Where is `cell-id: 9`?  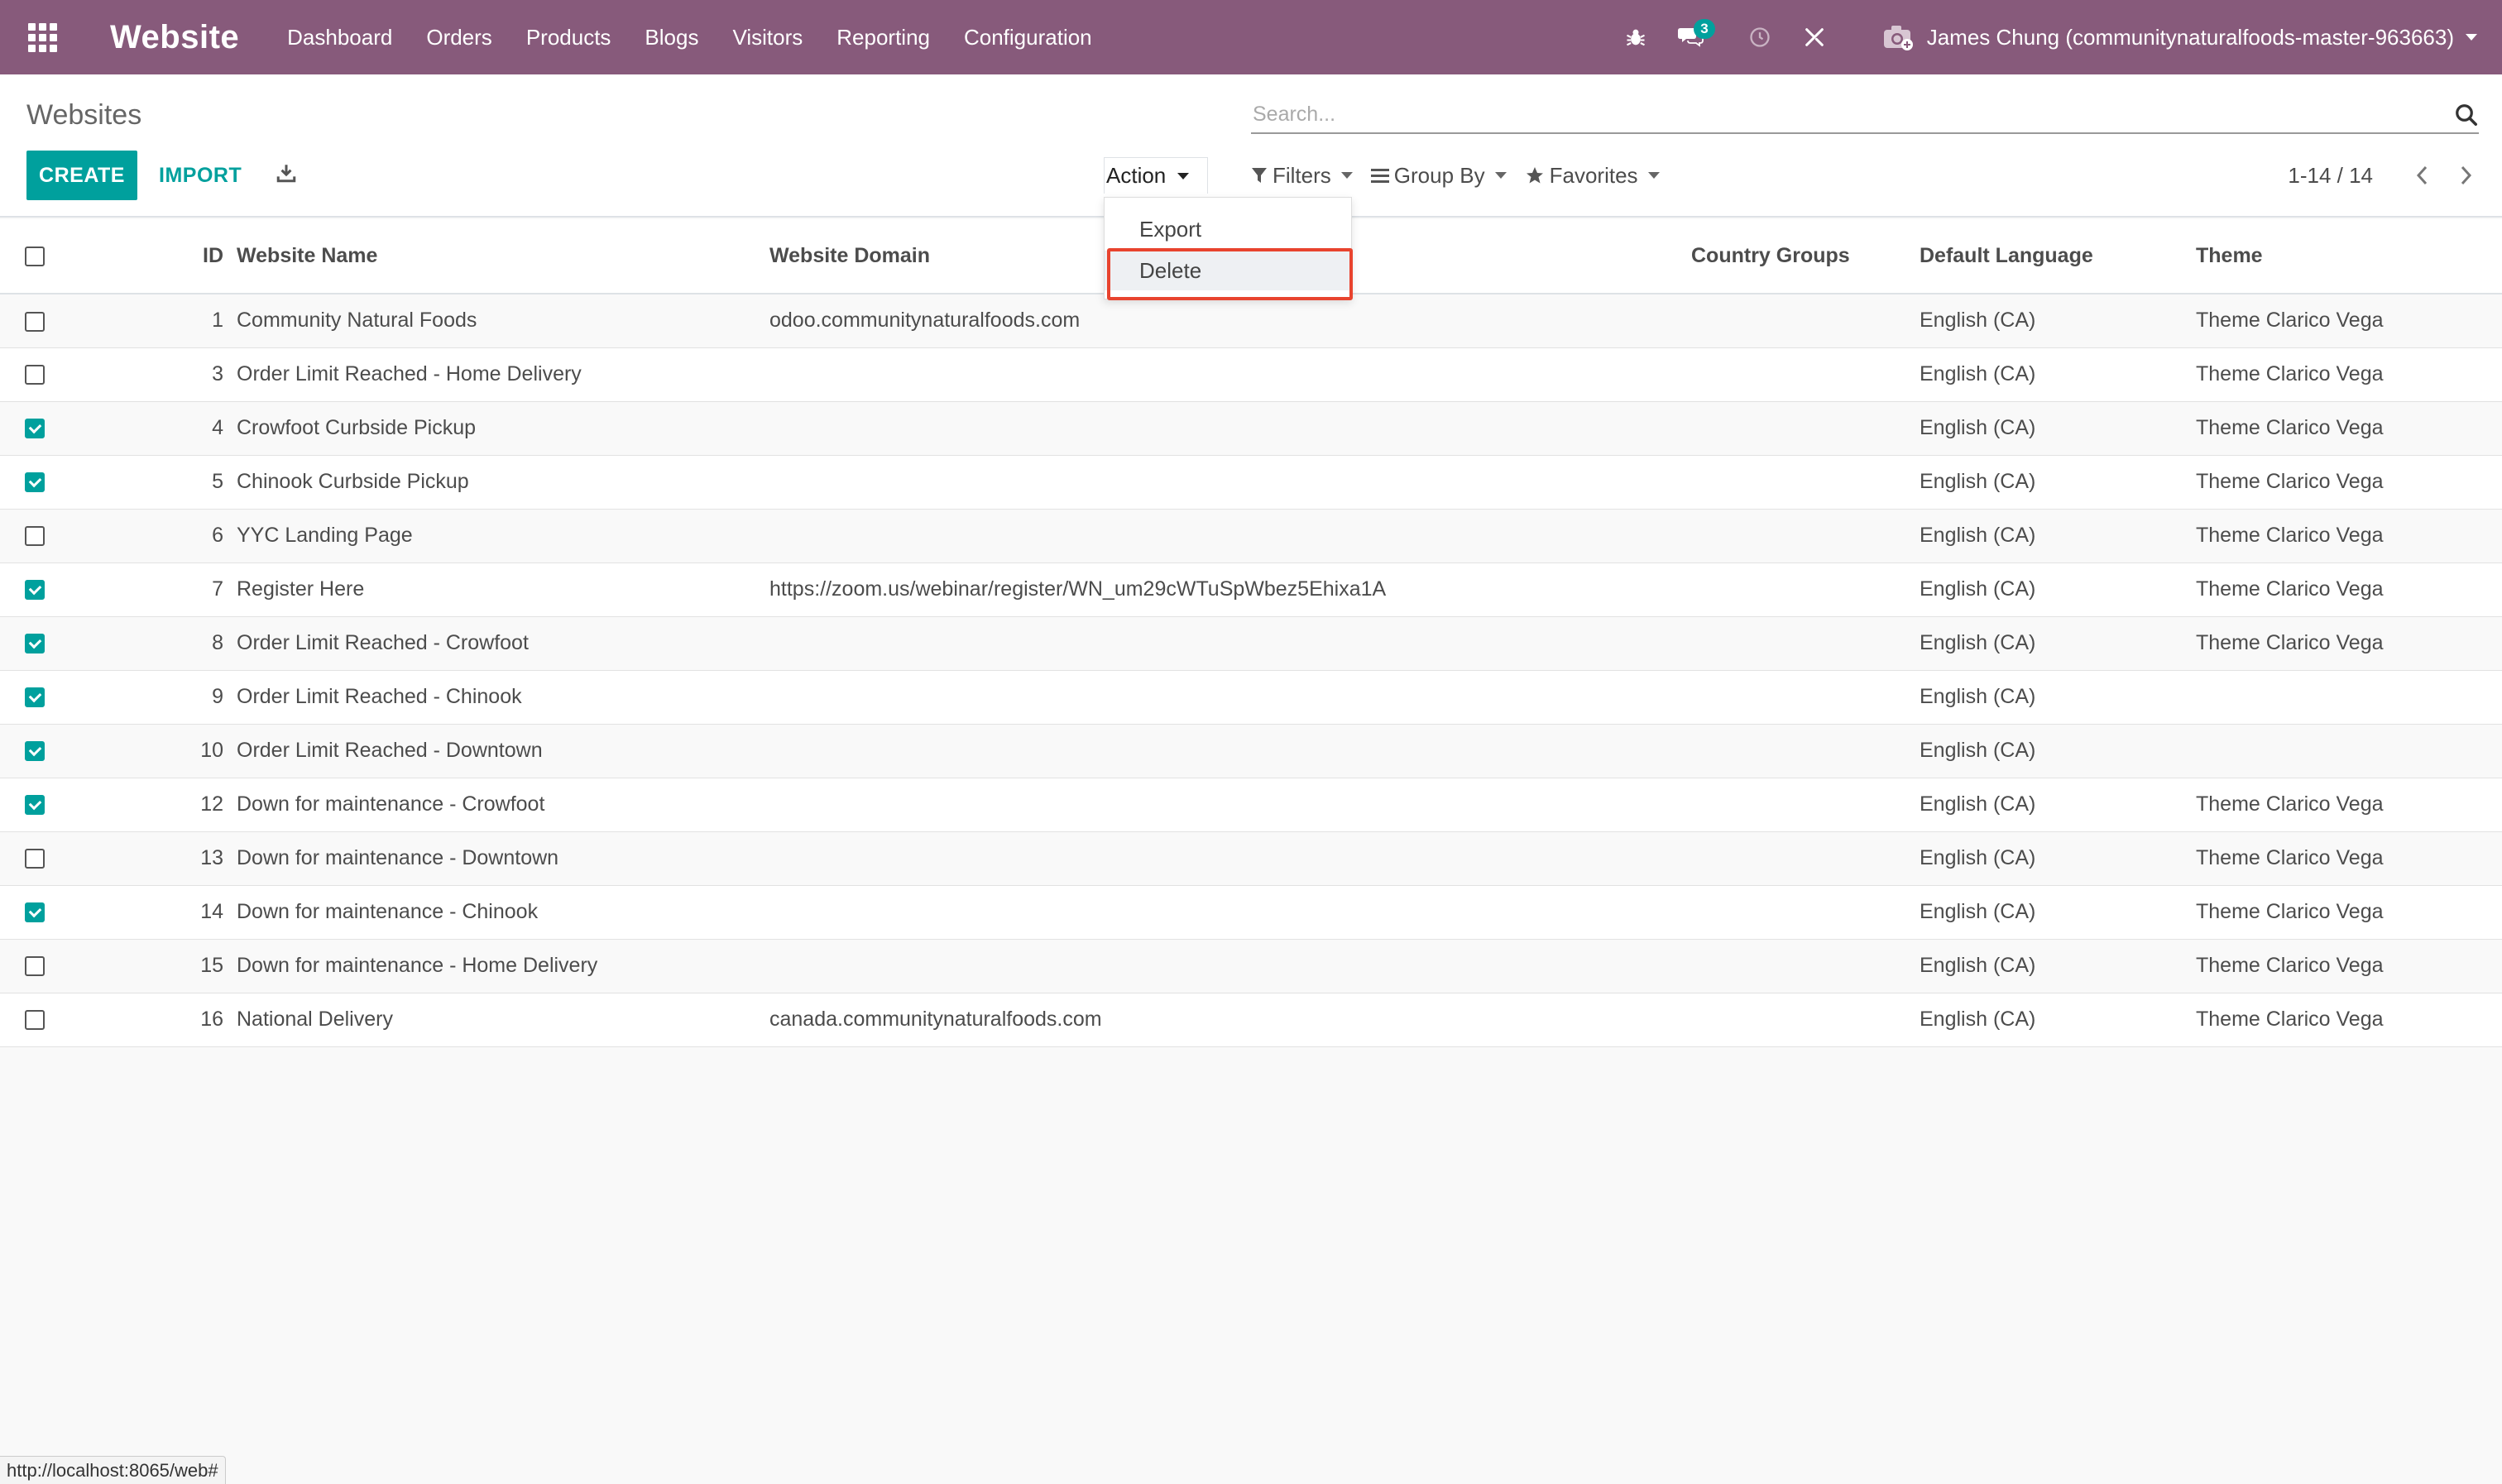 cell-id: 9 is located at coordinates (154, 697).